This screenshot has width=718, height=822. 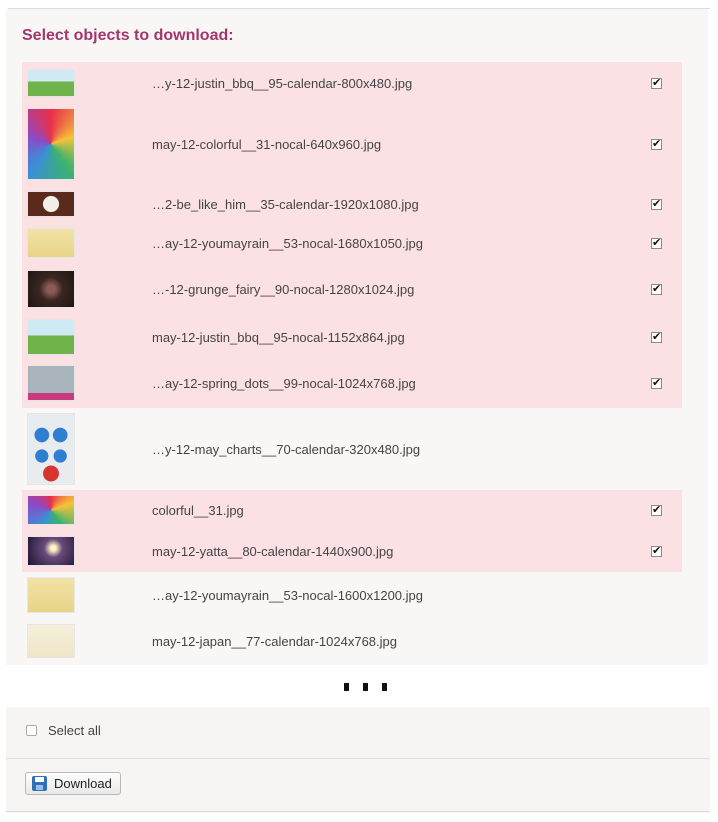 What do you see at coordinates (198, 510) in the screenshot?
I see `file-name: colorful__31.jpg` at bounding box center [198, 510].